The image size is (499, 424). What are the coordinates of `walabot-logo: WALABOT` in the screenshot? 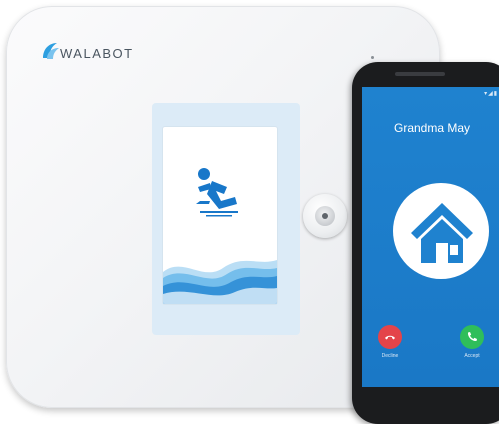 It's located at (87, 51).